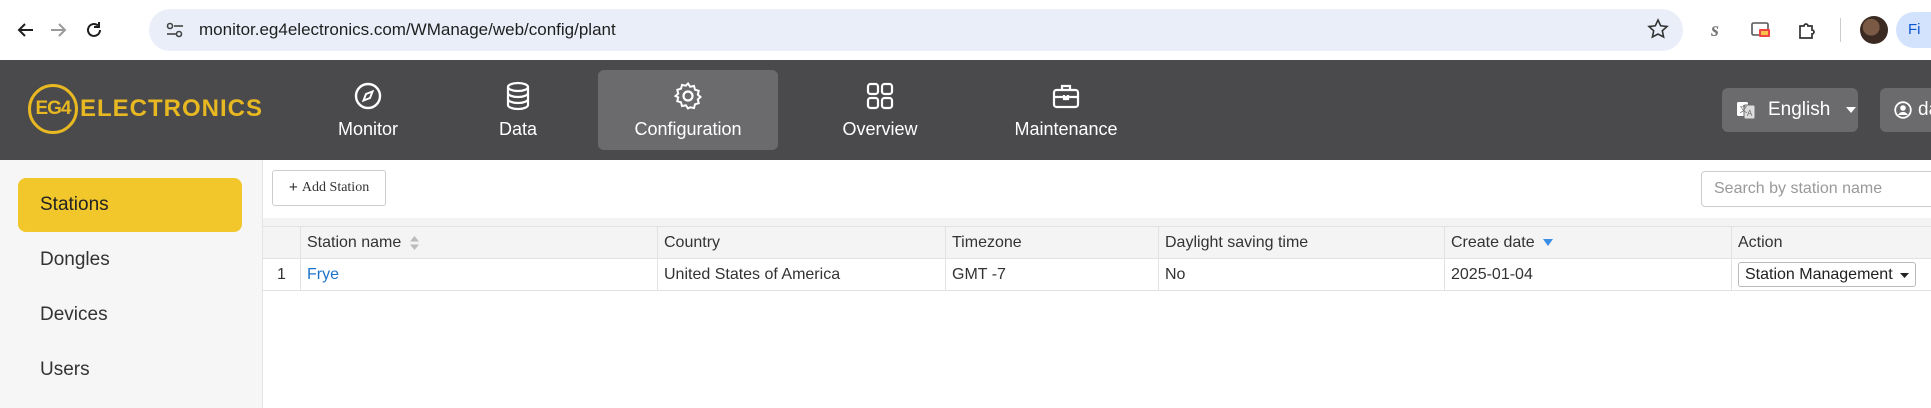 The image size is (1931, 408). I want to click on user-label: da, so click(1924, 109).